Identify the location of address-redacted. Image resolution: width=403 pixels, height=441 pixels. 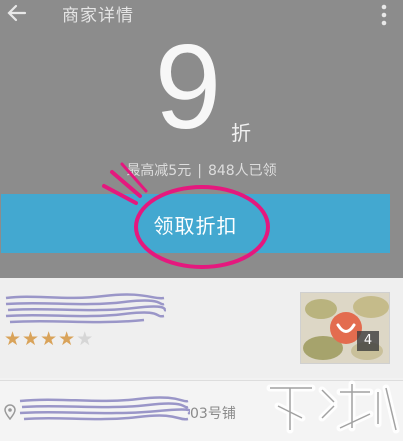
(104, 408).